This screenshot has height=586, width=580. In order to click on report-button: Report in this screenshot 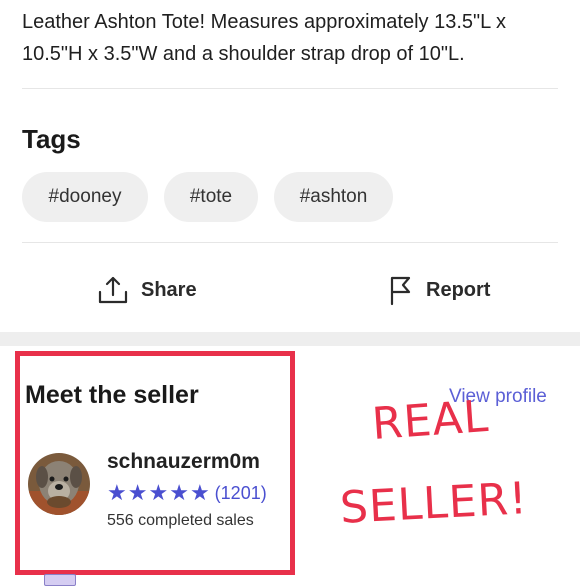, I will do `click(439, 290)`.